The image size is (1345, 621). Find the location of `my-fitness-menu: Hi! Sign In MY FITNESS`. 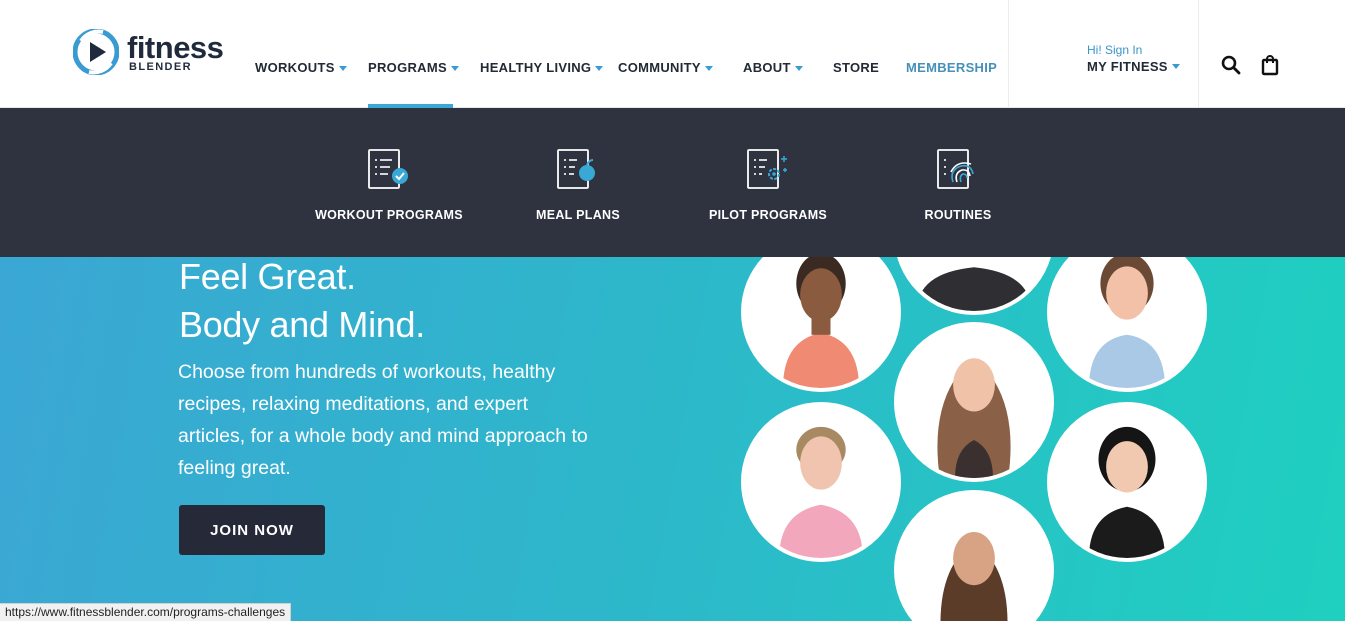

my-fitness-menu: Hi! Sign In MY FITNESS is located at coordinates (1133, 58).